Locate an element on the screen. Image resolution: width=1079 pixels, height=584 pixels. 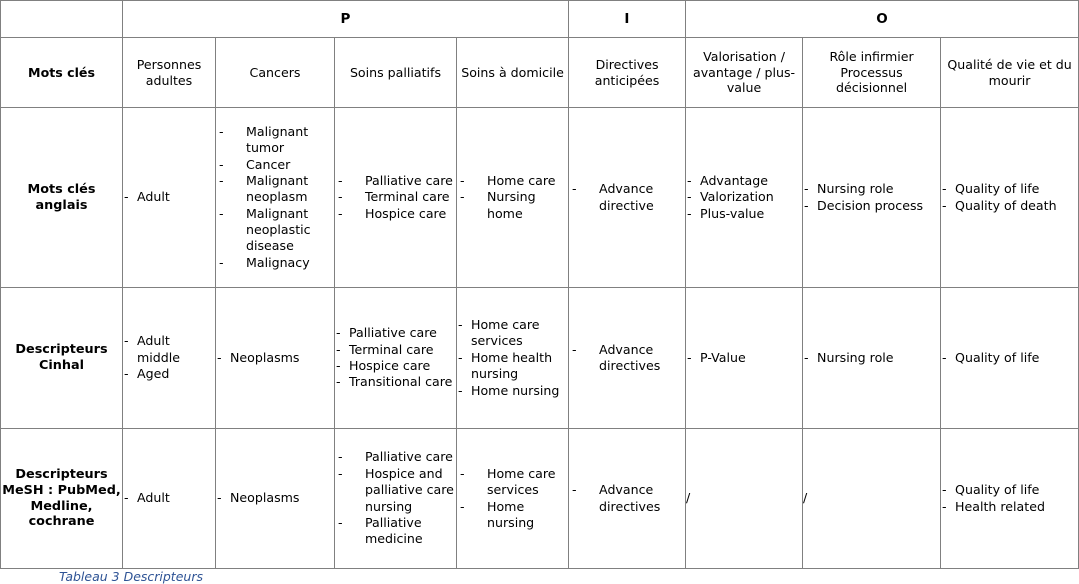
dash-list: Quality of life Health related is located at coordinates (1009, 498).